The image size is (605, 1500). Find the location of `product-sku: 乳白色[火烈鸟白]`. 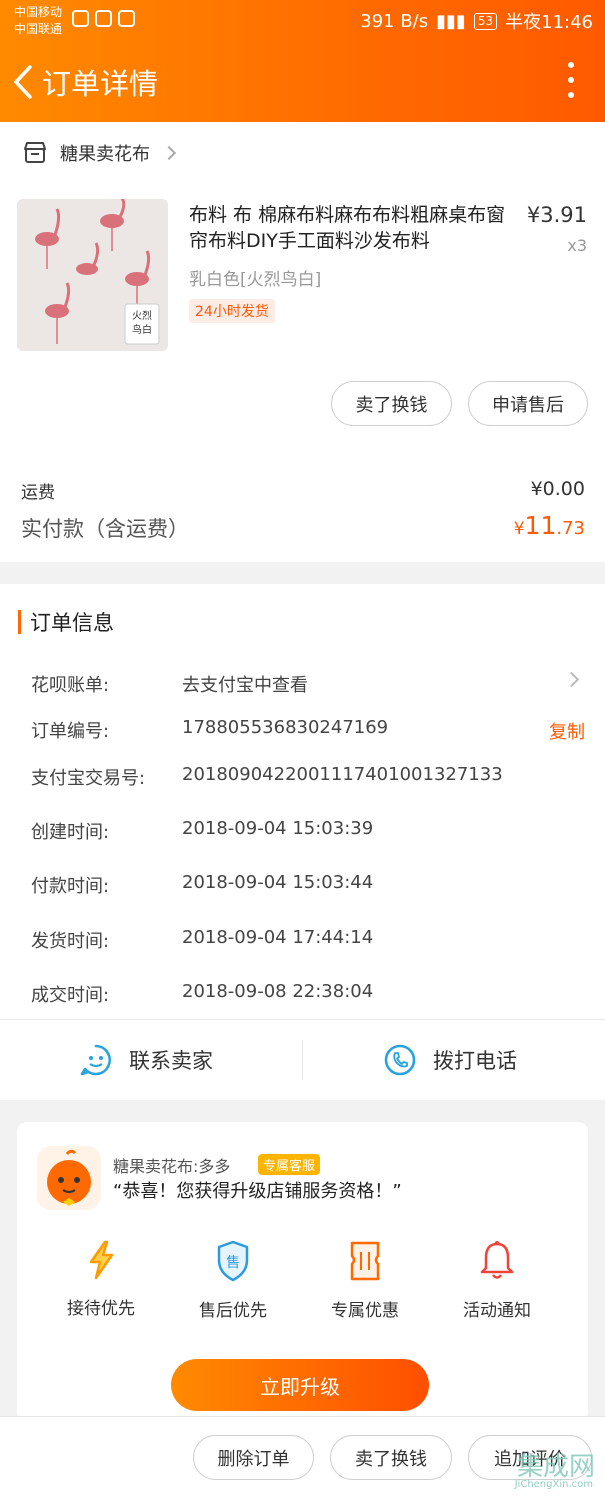

product-sku: 乳白色[火烈鸟白] is located at coordinates (255, 280).